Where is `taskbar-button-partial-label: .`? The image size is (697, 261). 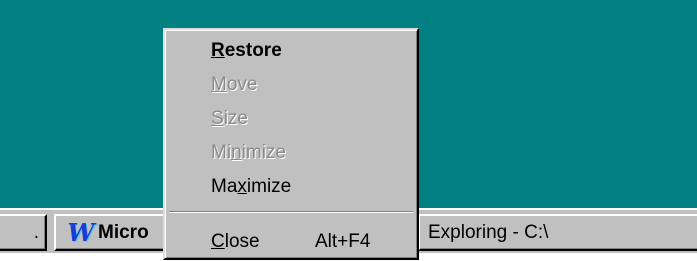
taskbar-button-partial-label: . is located at coordinates (36, 232).